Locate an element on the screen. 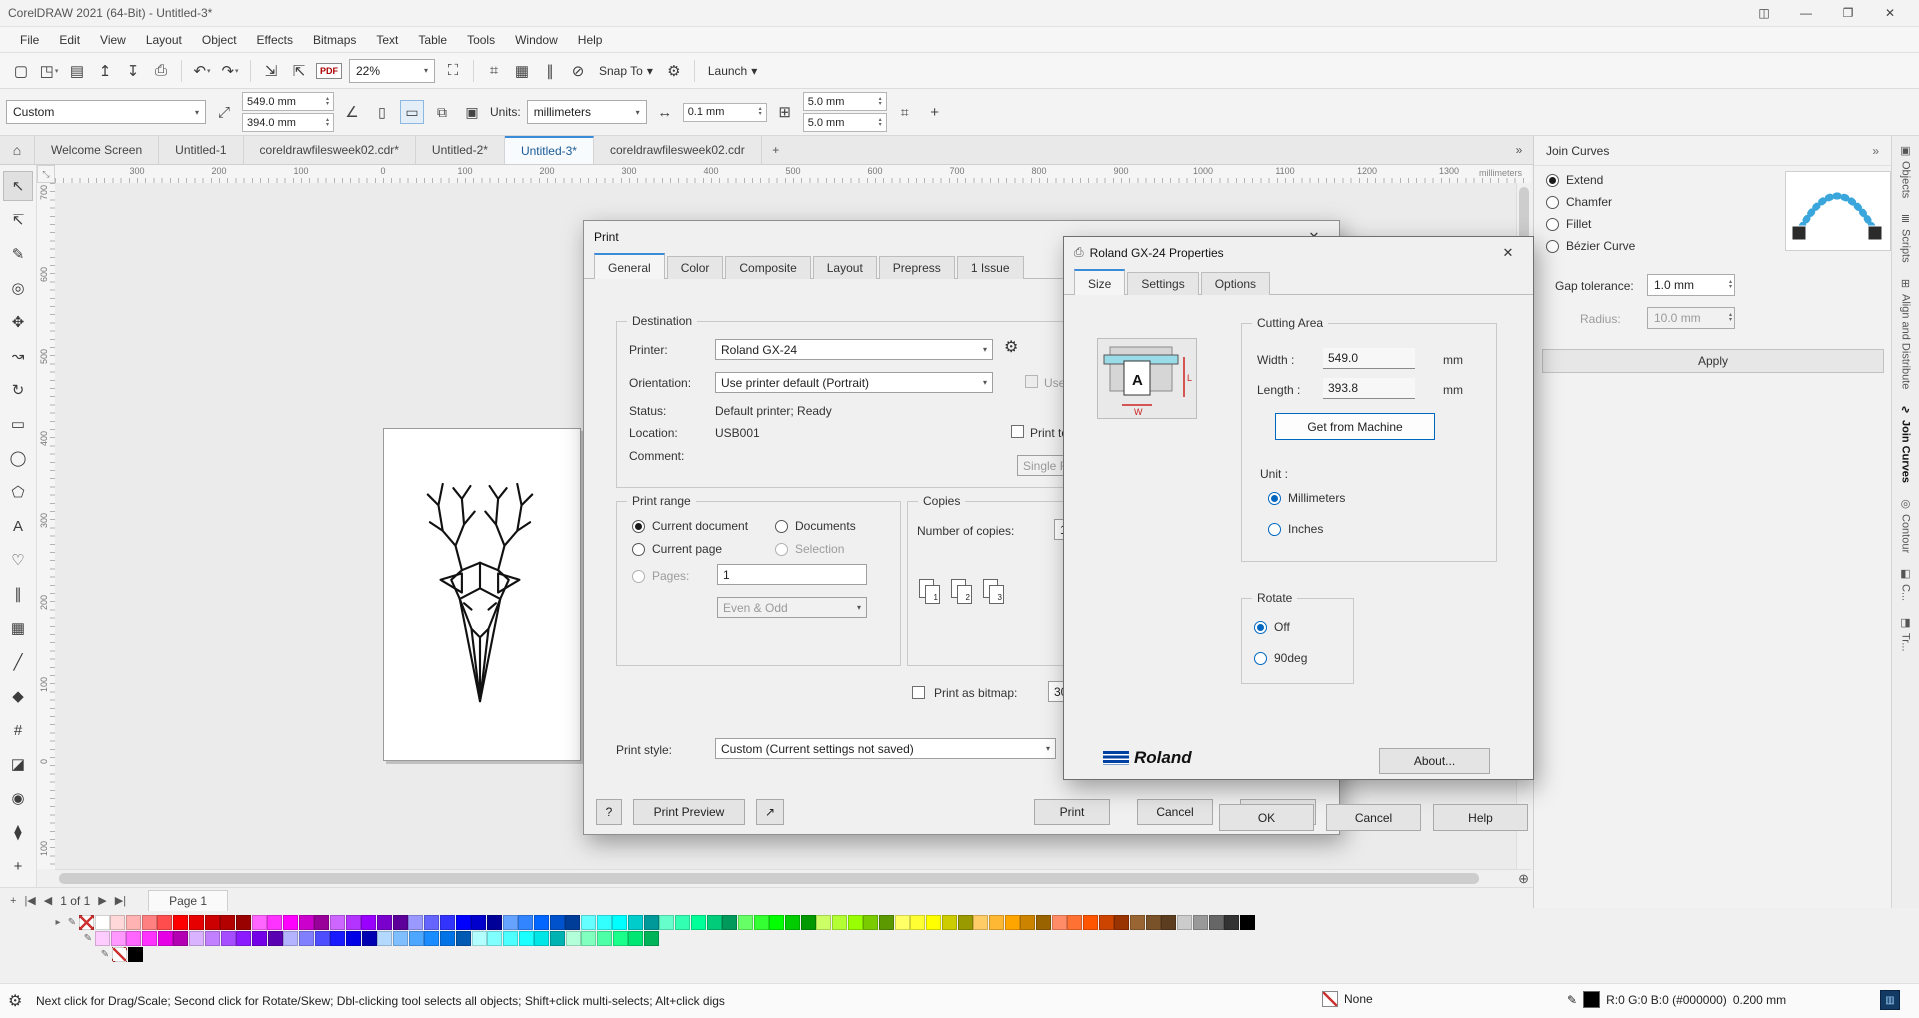 Image resolution: width=1919 pixels, height=1018 pixels. get-from-machine-button: Get from Machine is located at coordinates (1355, 426).